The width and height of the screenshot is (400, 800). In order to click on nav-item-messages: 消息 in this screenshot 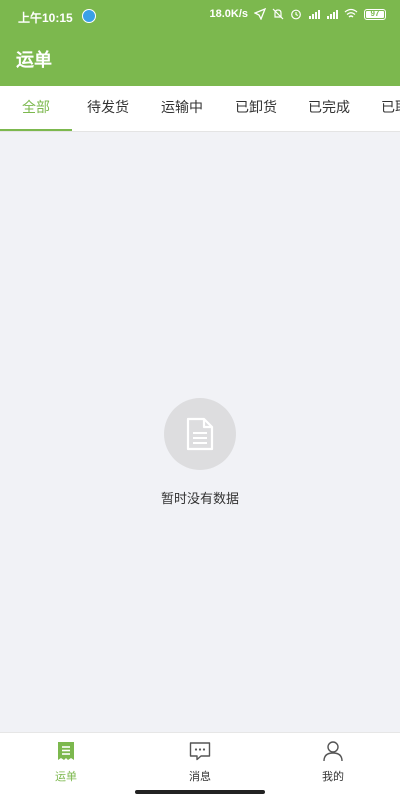, I will do `click(200, 764)`.